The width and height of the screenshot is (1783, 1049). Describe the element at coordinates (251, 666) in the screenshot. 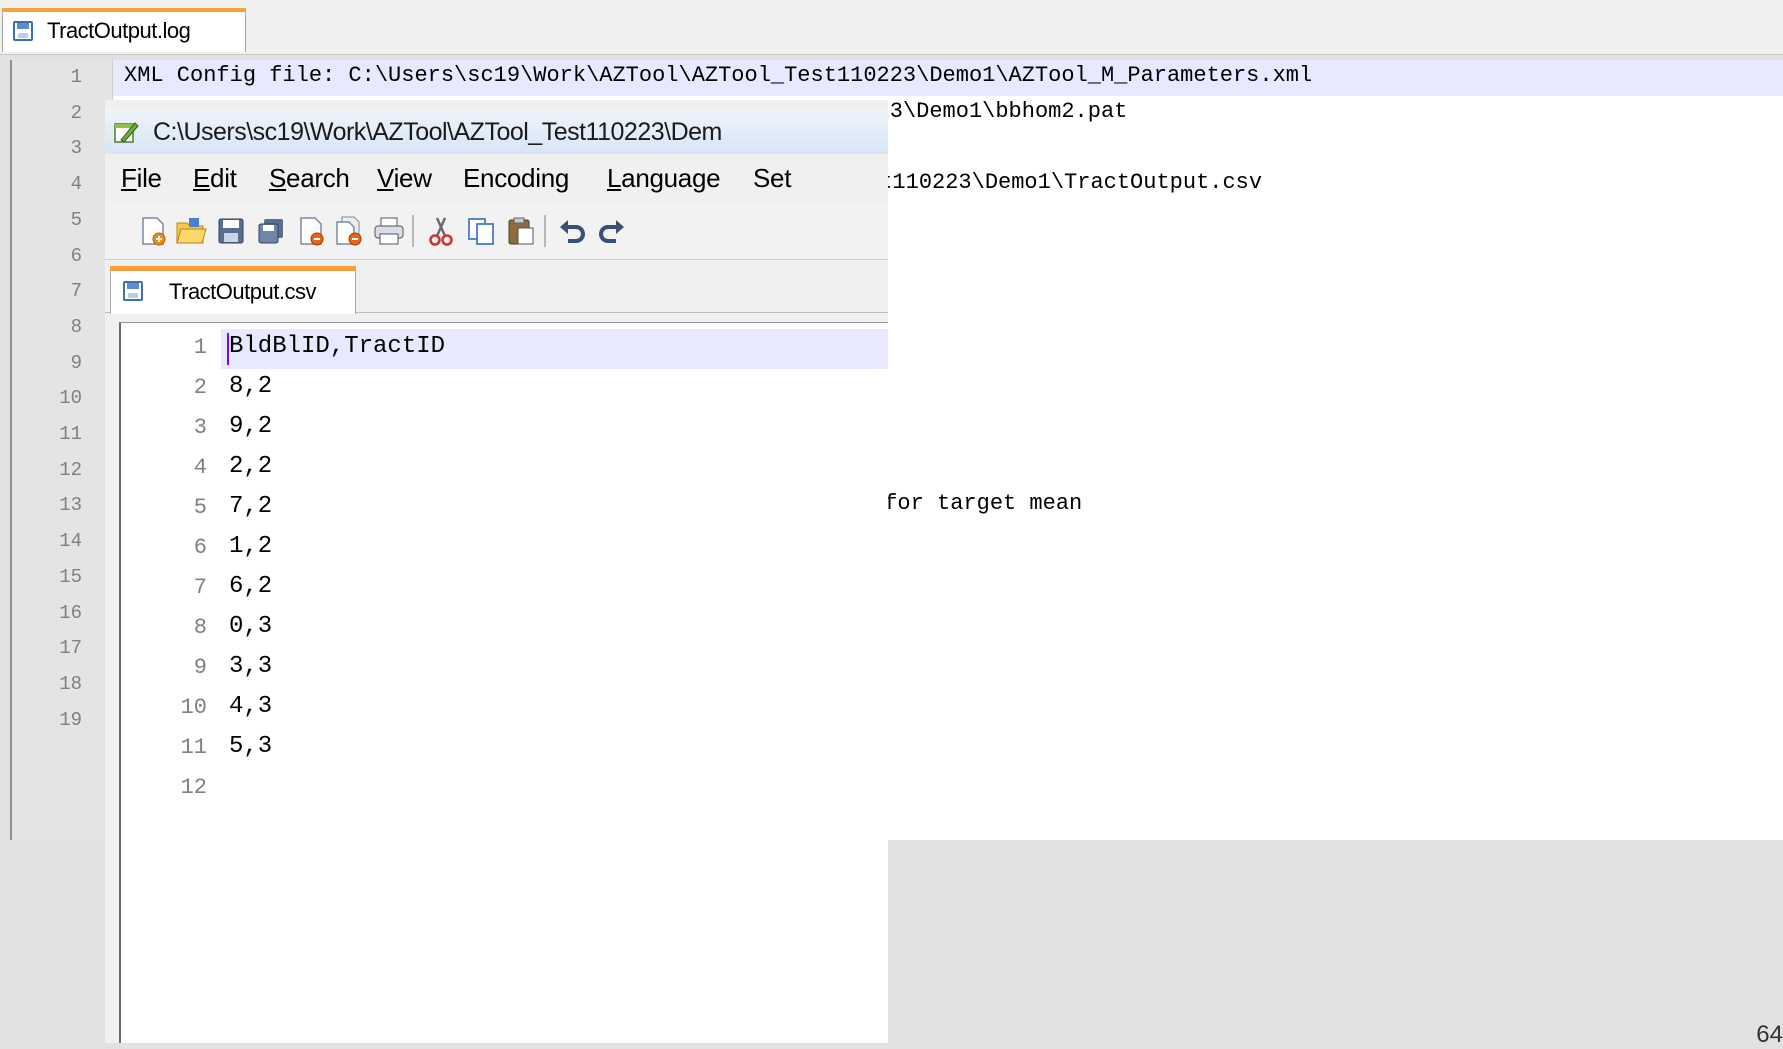

I see `csv-line: 3,3` at that location.